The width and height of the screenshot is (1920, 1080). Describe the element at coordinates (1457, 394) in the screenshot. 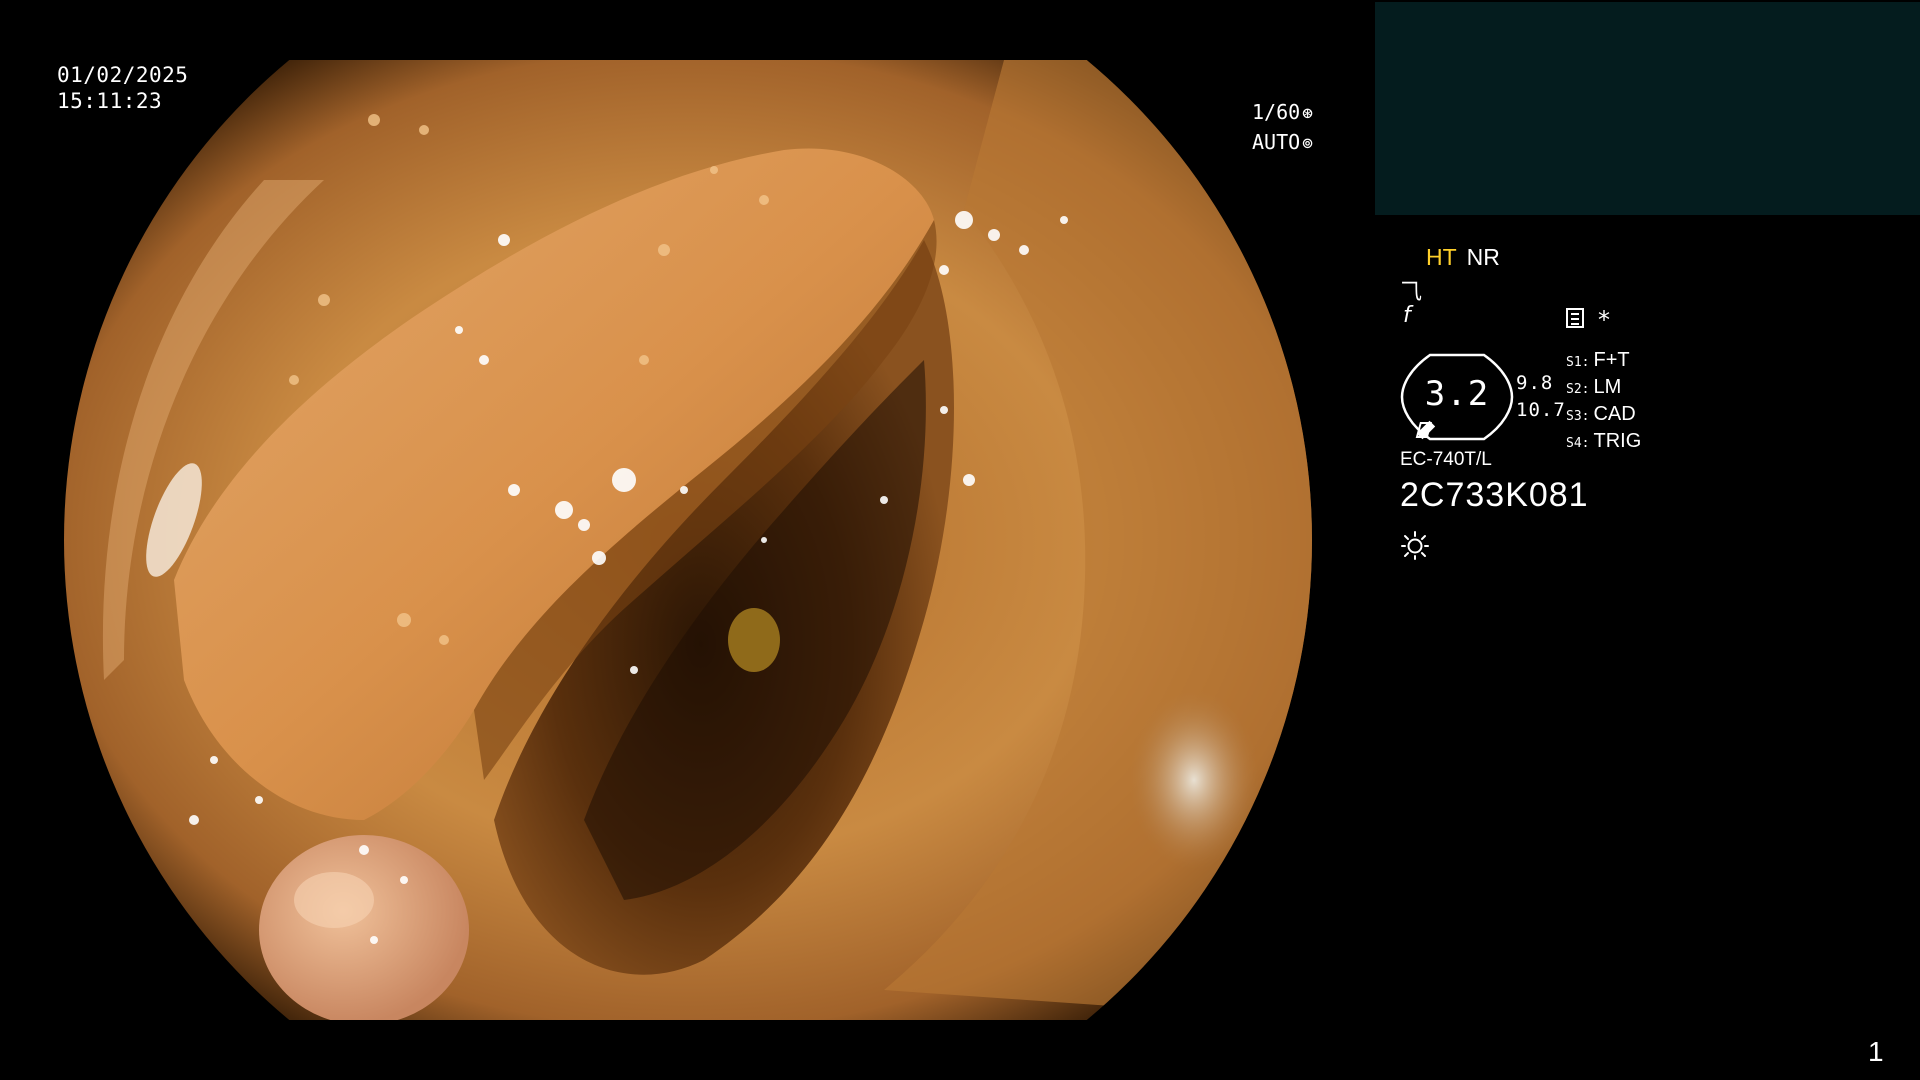

I see `gauge-value: 3.2` at that location.